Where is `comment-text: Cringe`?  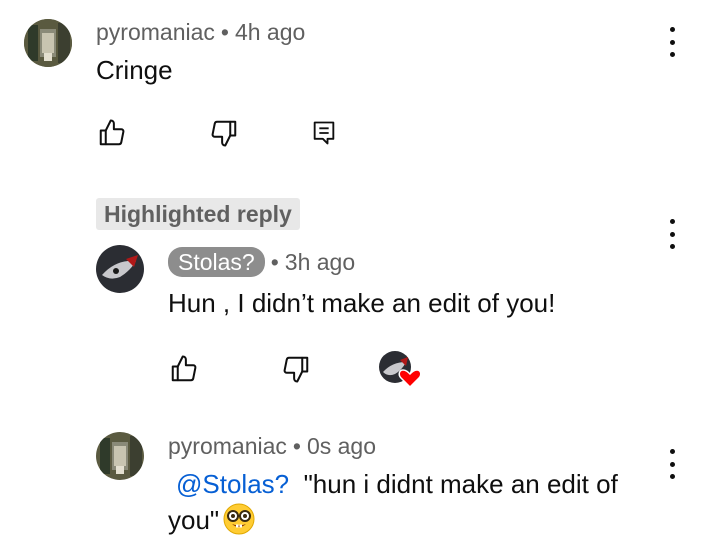
comment-text: Cringe is located at coordinates (134, 70).